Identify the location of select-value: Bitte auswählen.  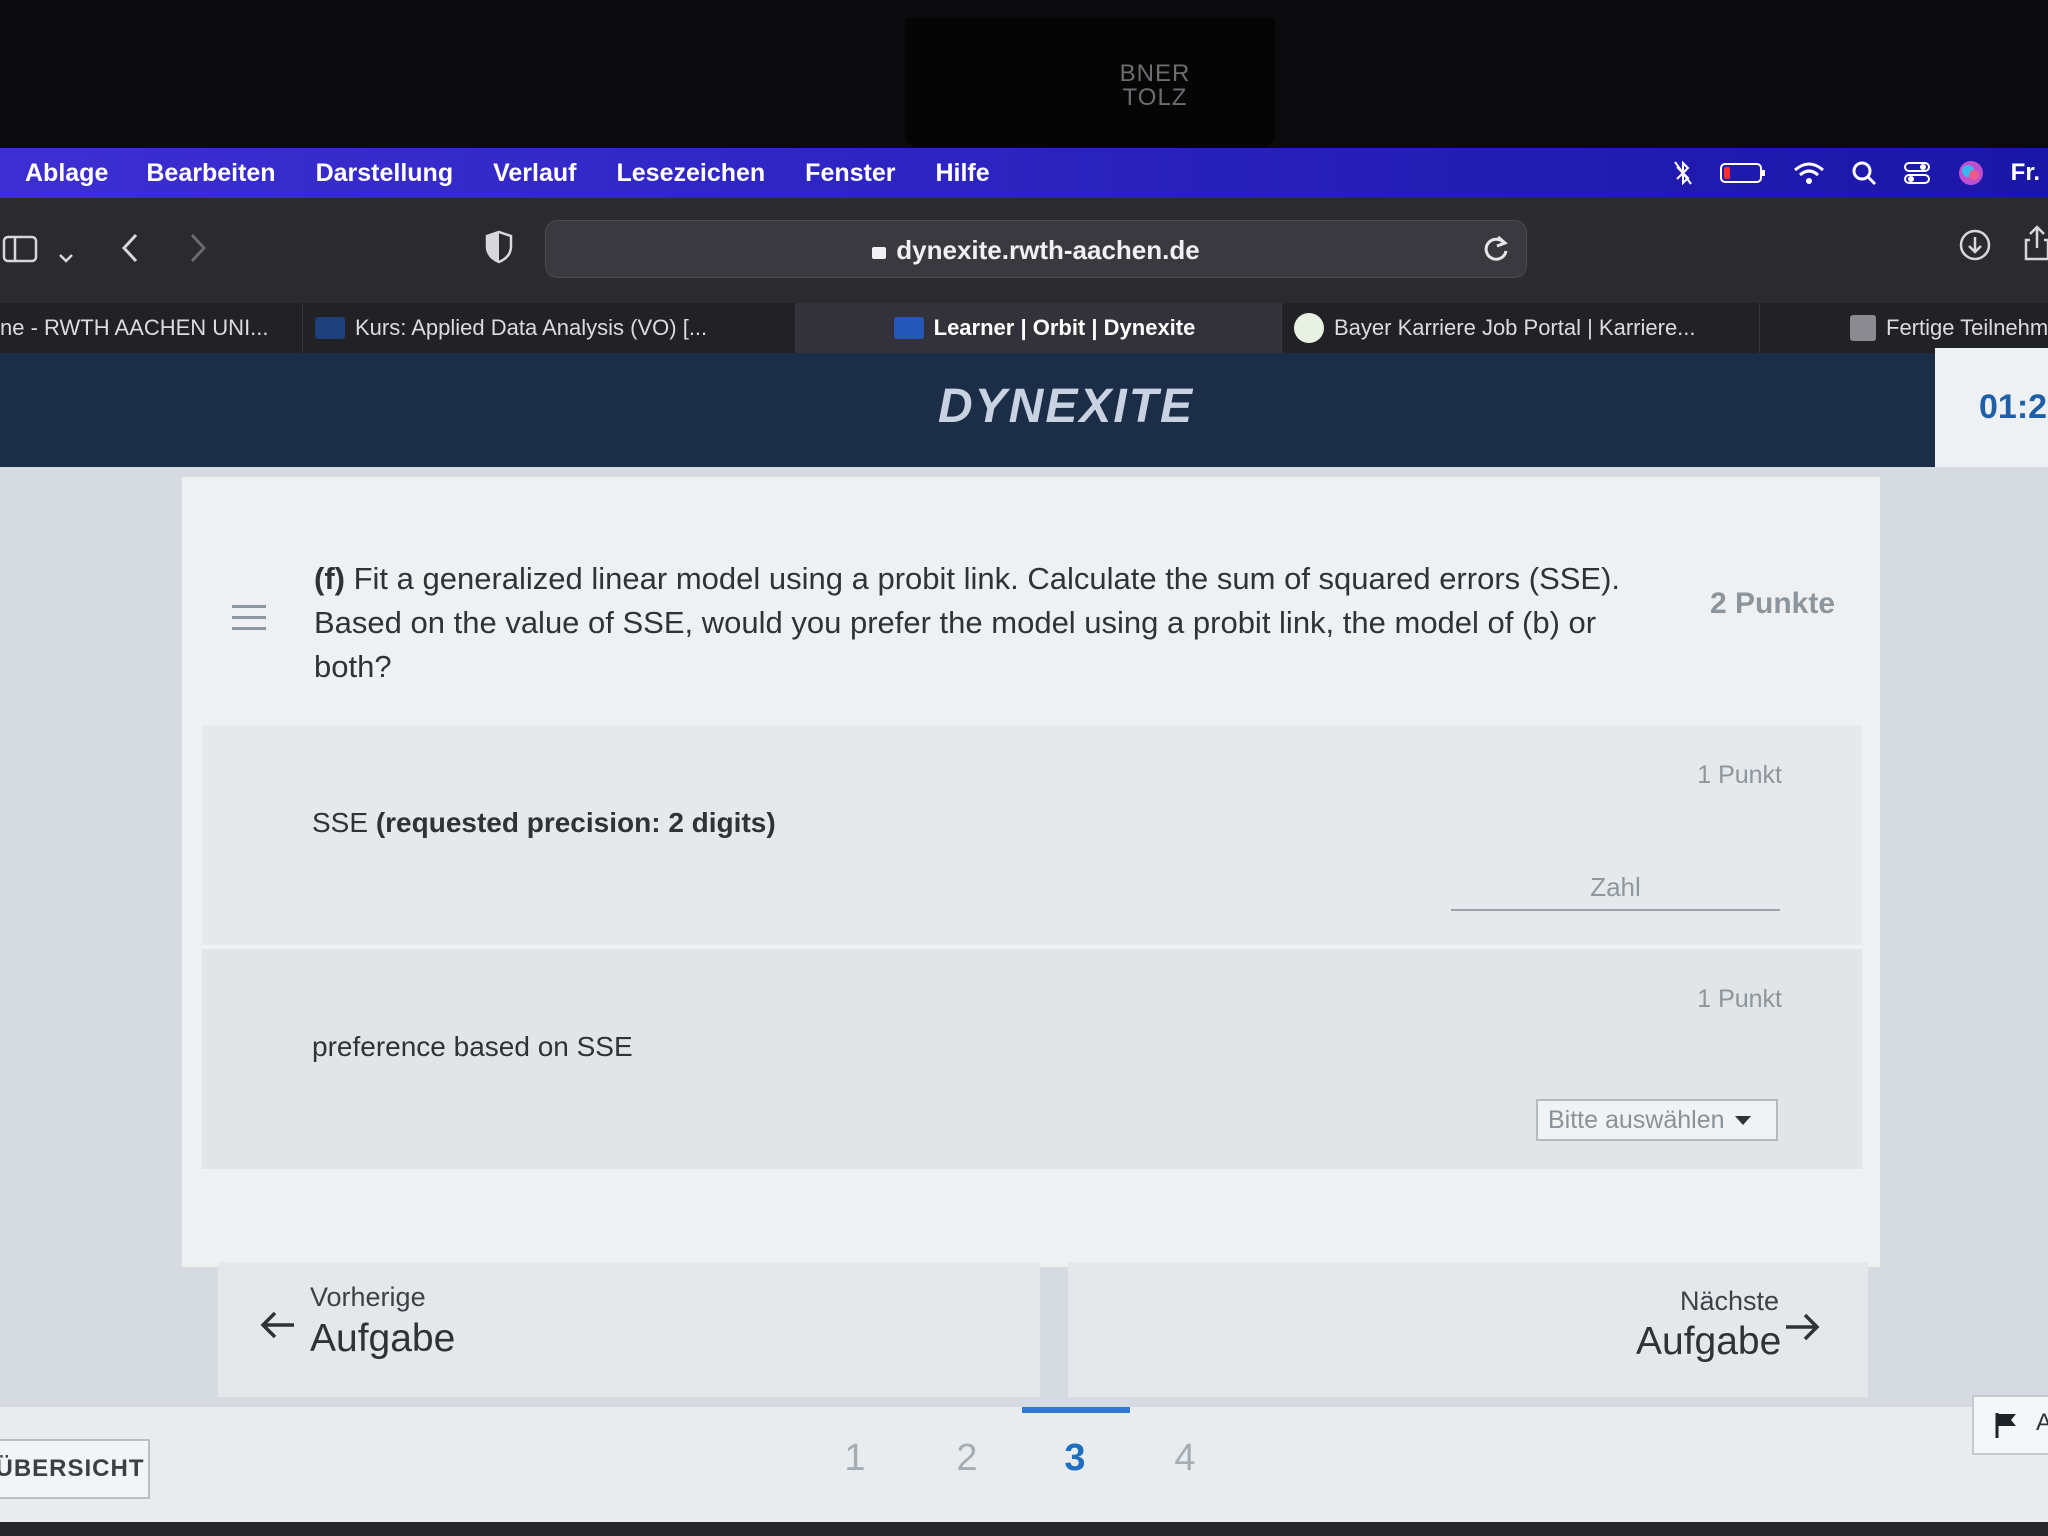
(1636, 1119).